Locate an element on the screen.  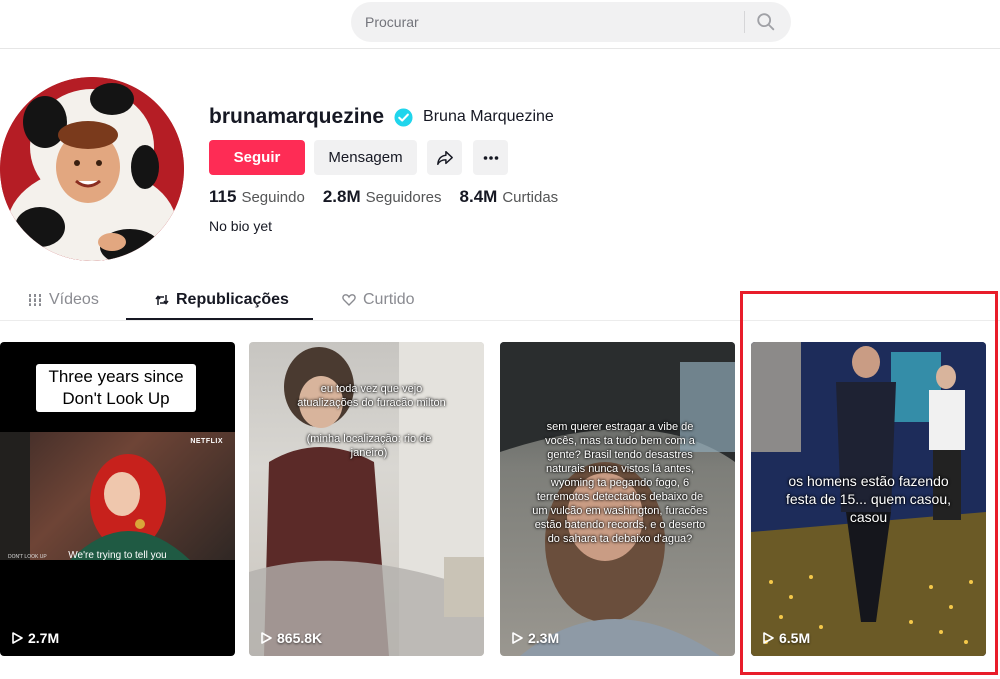
verified-badge-icon is located at coordinates (403, 117).